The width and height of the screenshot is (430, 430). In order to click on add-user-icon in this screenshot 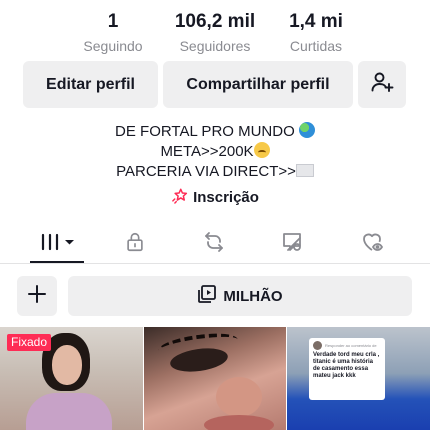, I will do `click(382, 84)`.